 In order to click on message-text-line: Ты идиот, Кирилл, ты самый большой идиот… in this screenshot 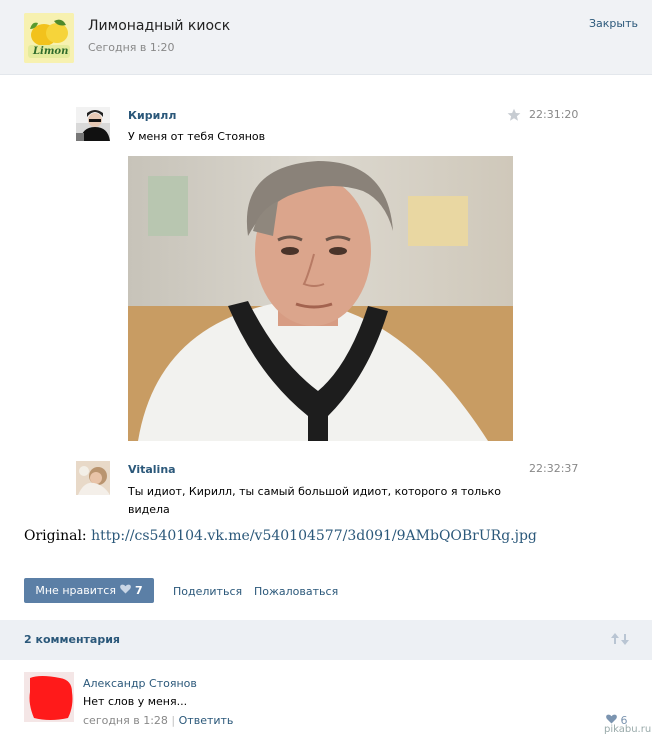, I will do `click(314, 491)`.